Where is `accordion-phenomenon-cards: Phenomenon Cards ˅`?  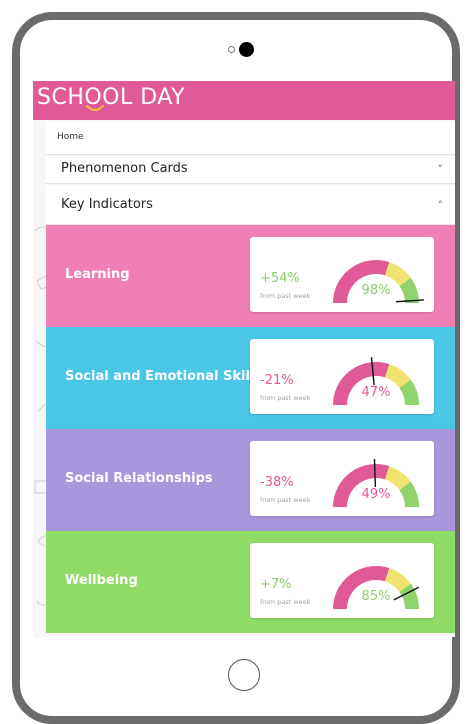
accordion-phenomenon-cards: Phenomenon Cards ˅ is located at coordinates (250, 170).